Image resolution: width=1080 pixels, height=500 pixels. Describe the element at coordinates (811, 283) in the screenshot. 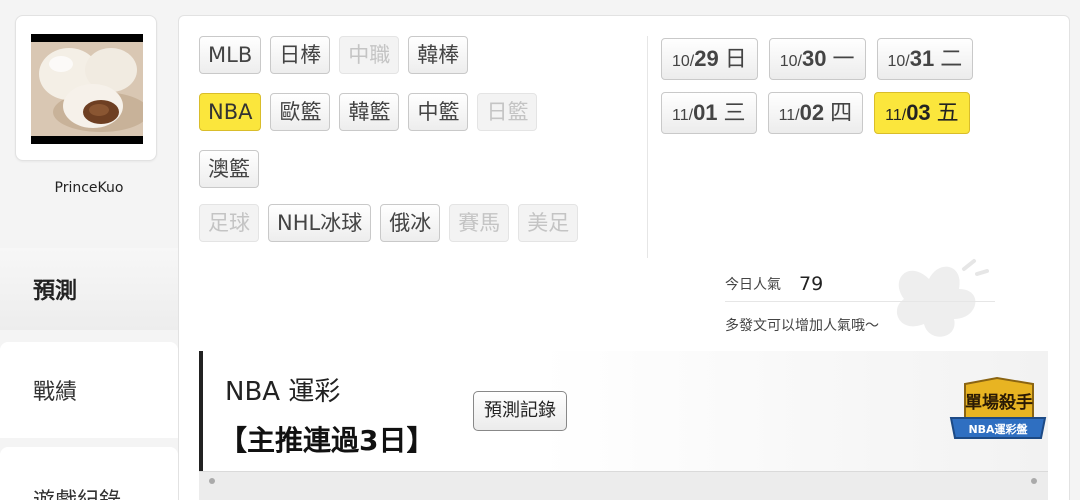

I see `popularity-value: 79` at that location.